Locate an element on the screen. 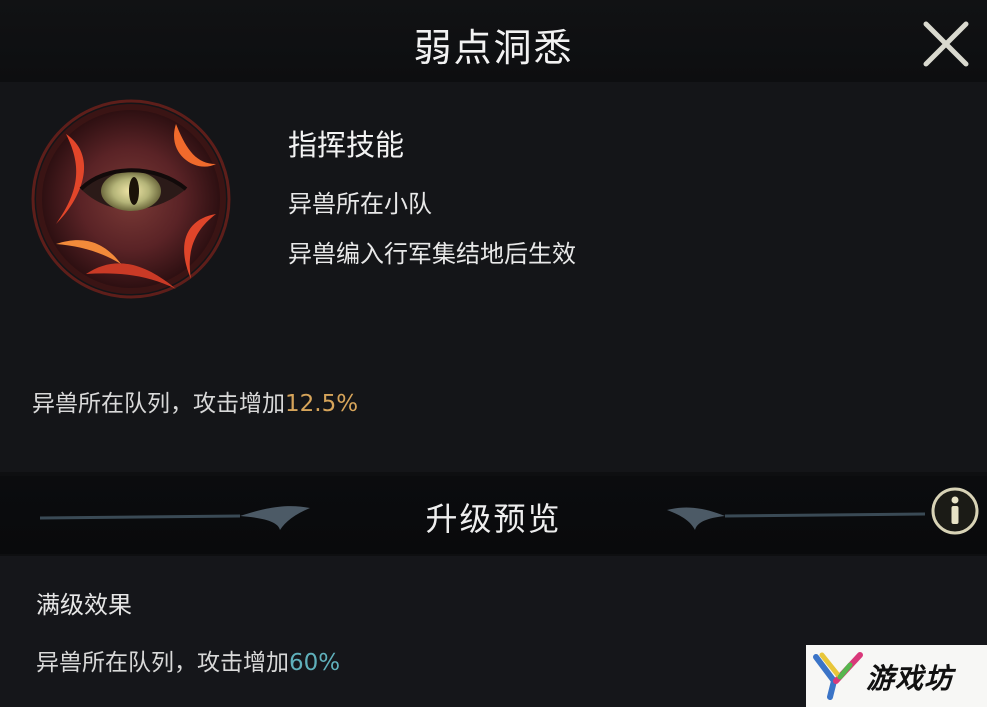 This screenshot has width=987, height=707. max-effect-value: 60% is located at coordinates (315, 663).